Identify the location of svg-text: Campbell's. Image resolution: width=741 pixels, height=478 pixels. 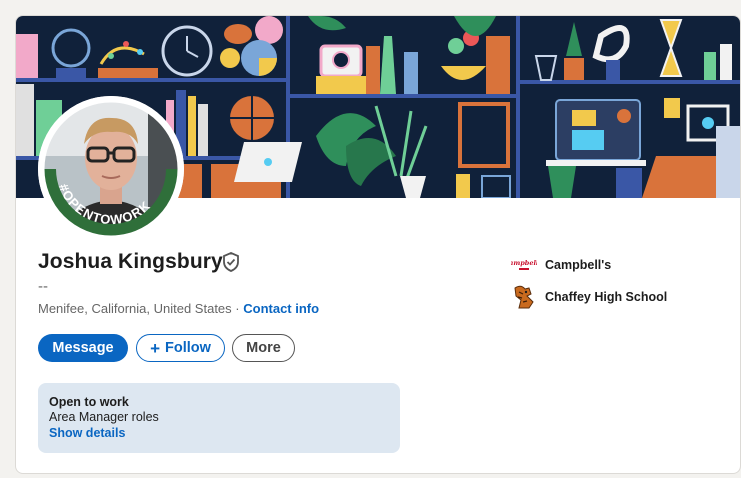
(524, 263).